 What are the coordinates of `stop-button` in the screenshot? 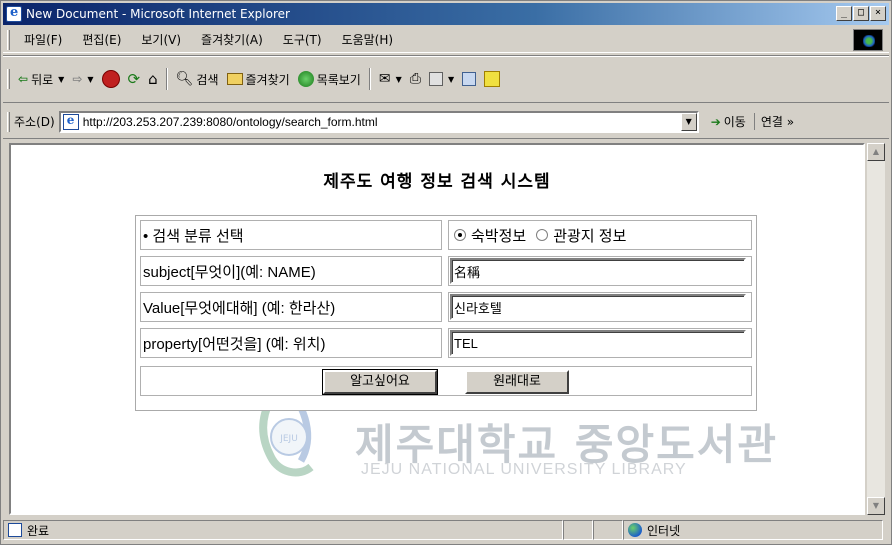 It's located at (111, 79).